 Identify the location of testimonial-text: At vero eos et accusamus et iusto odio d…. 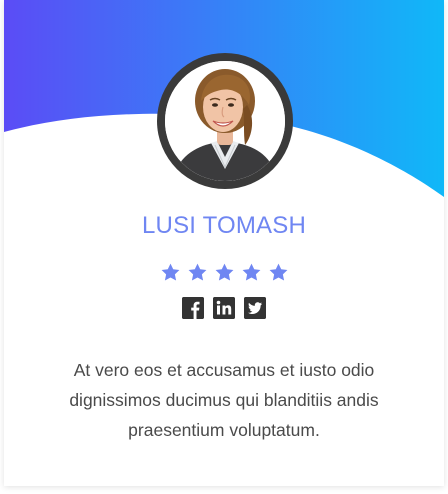
(224, 400).